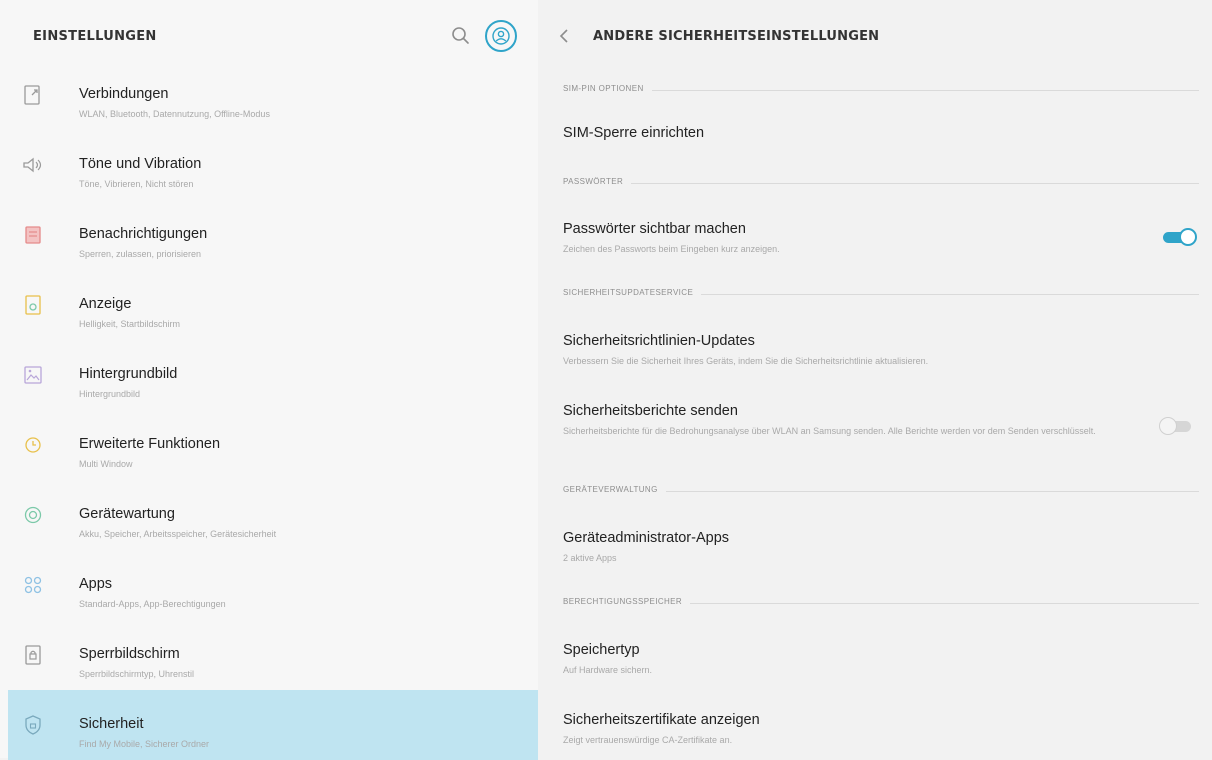 This screenshot has width=1212, height=760. I want to click on storage-type-row: Speichertyp Auf Hardware sichern., so click(881, 662).